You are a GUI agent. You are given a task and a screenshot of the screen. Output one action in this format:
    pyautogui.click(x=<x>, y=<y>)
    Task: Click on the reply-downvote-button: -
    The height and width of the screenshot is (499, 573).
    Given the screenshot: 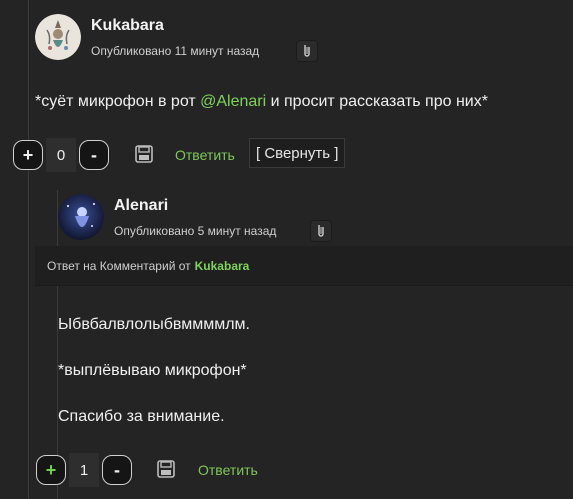 What is the action you would take?
    pyautogui.click(x=117, y=470)
    